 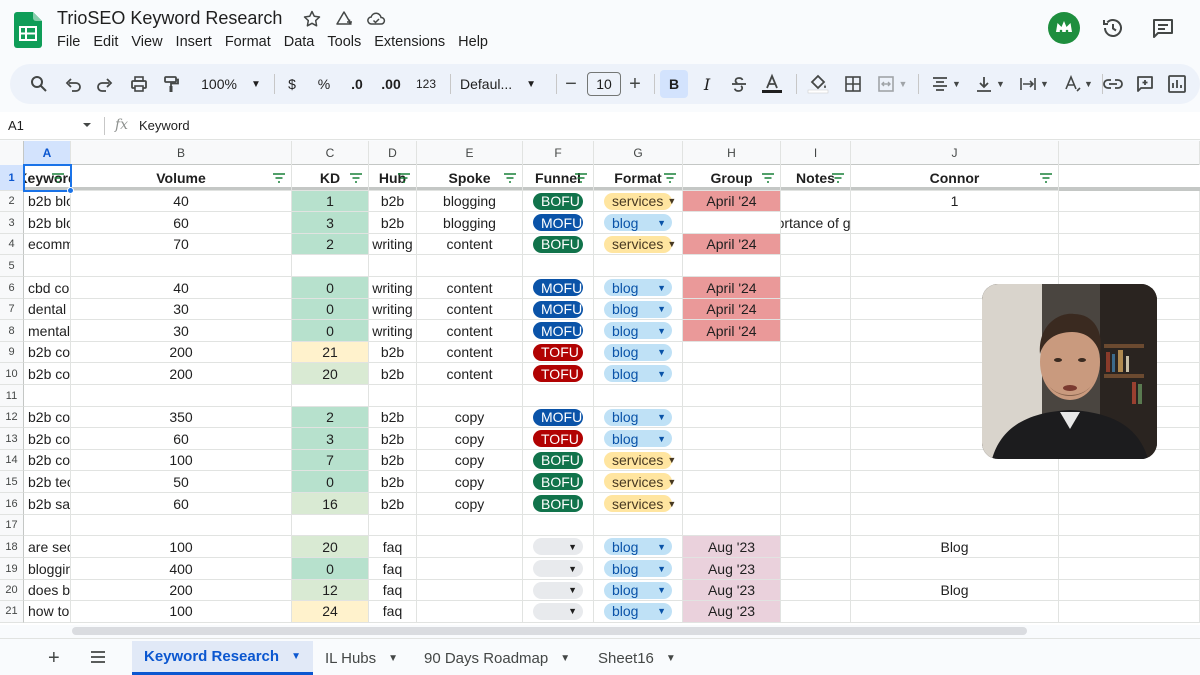 I want to click on column-header-e: E, so click(x=470, y=153).